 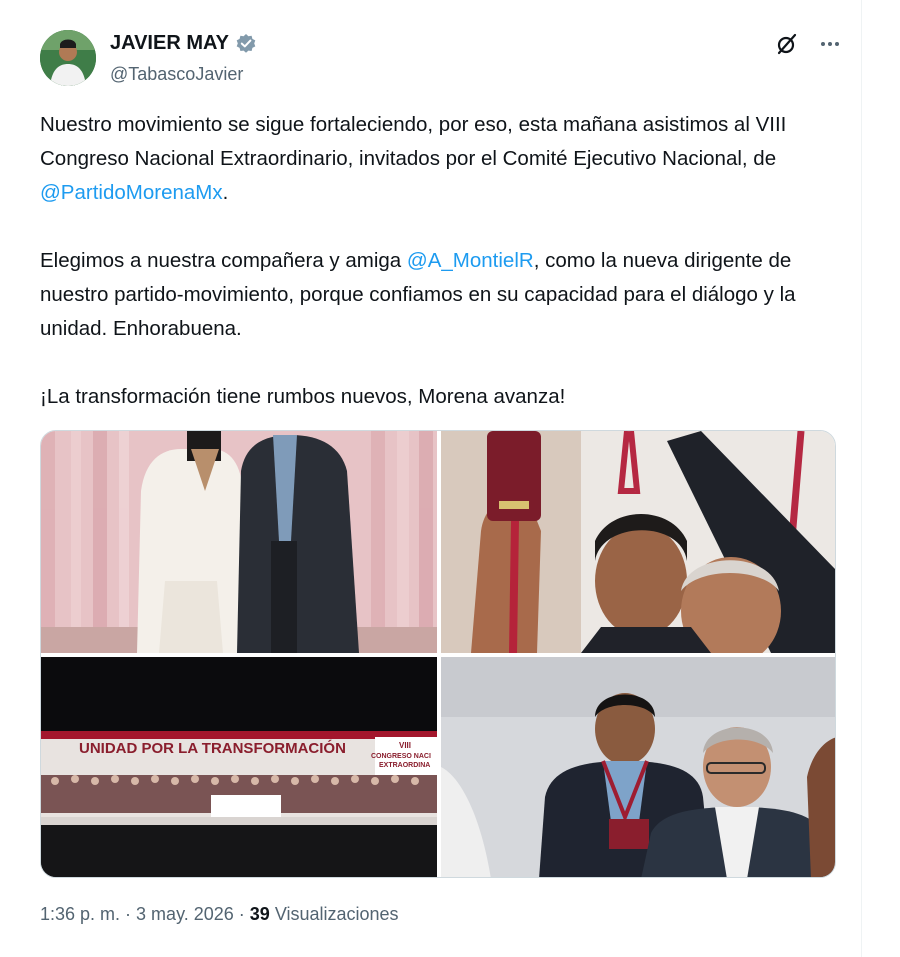 I want to click on more-options-icon, so click(x=830, y=44).